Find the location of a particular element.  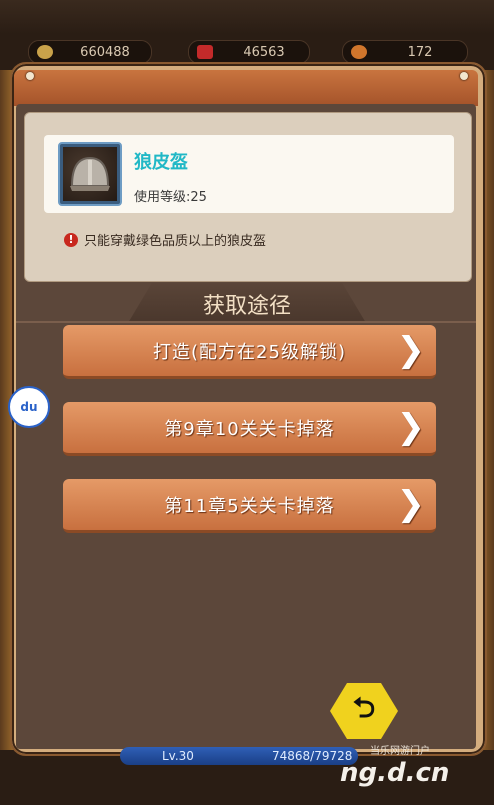

item-name: 狼皮盔 is located at coordinates (161, 162).